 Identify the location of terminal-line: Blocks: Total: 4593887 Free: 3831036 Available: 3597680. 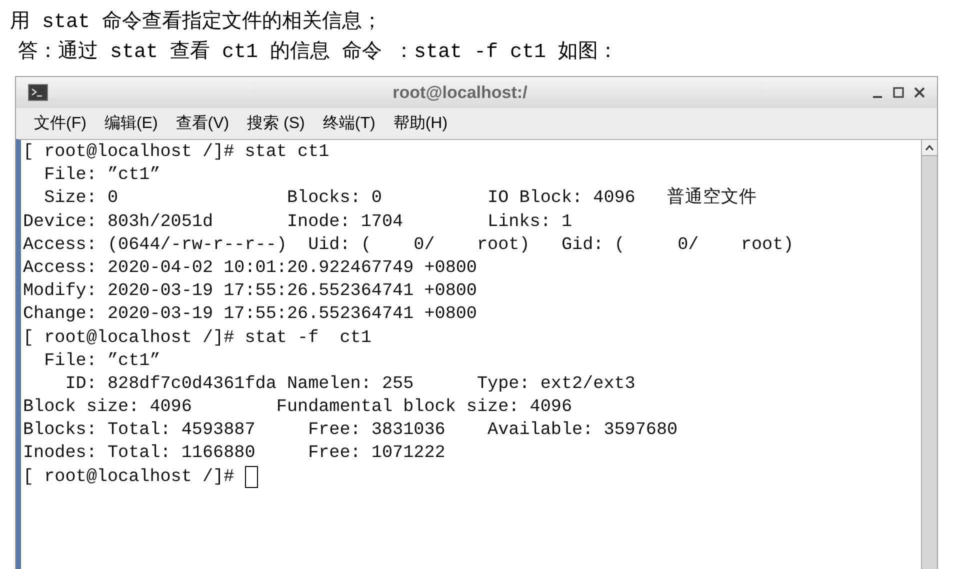
(350, 430).